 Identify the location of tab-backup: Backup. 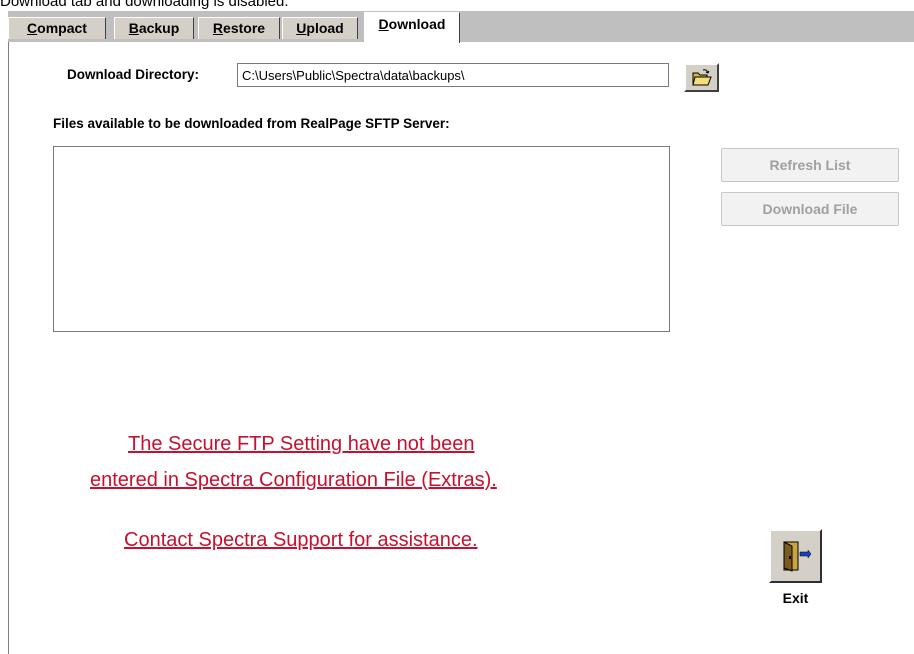
(154, 28).